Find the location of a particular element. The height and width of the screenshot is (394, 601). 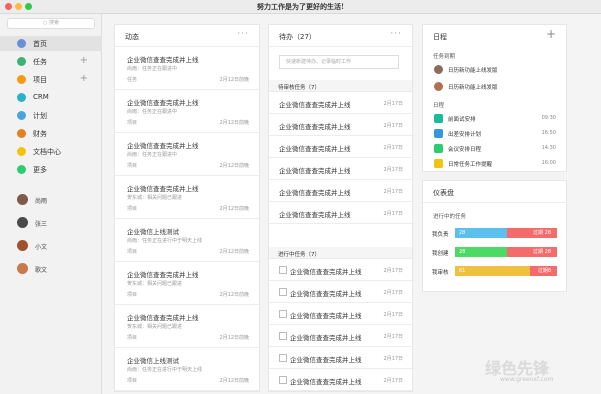

search-input: ○ 搜索 is located at coordinates (51, 23).